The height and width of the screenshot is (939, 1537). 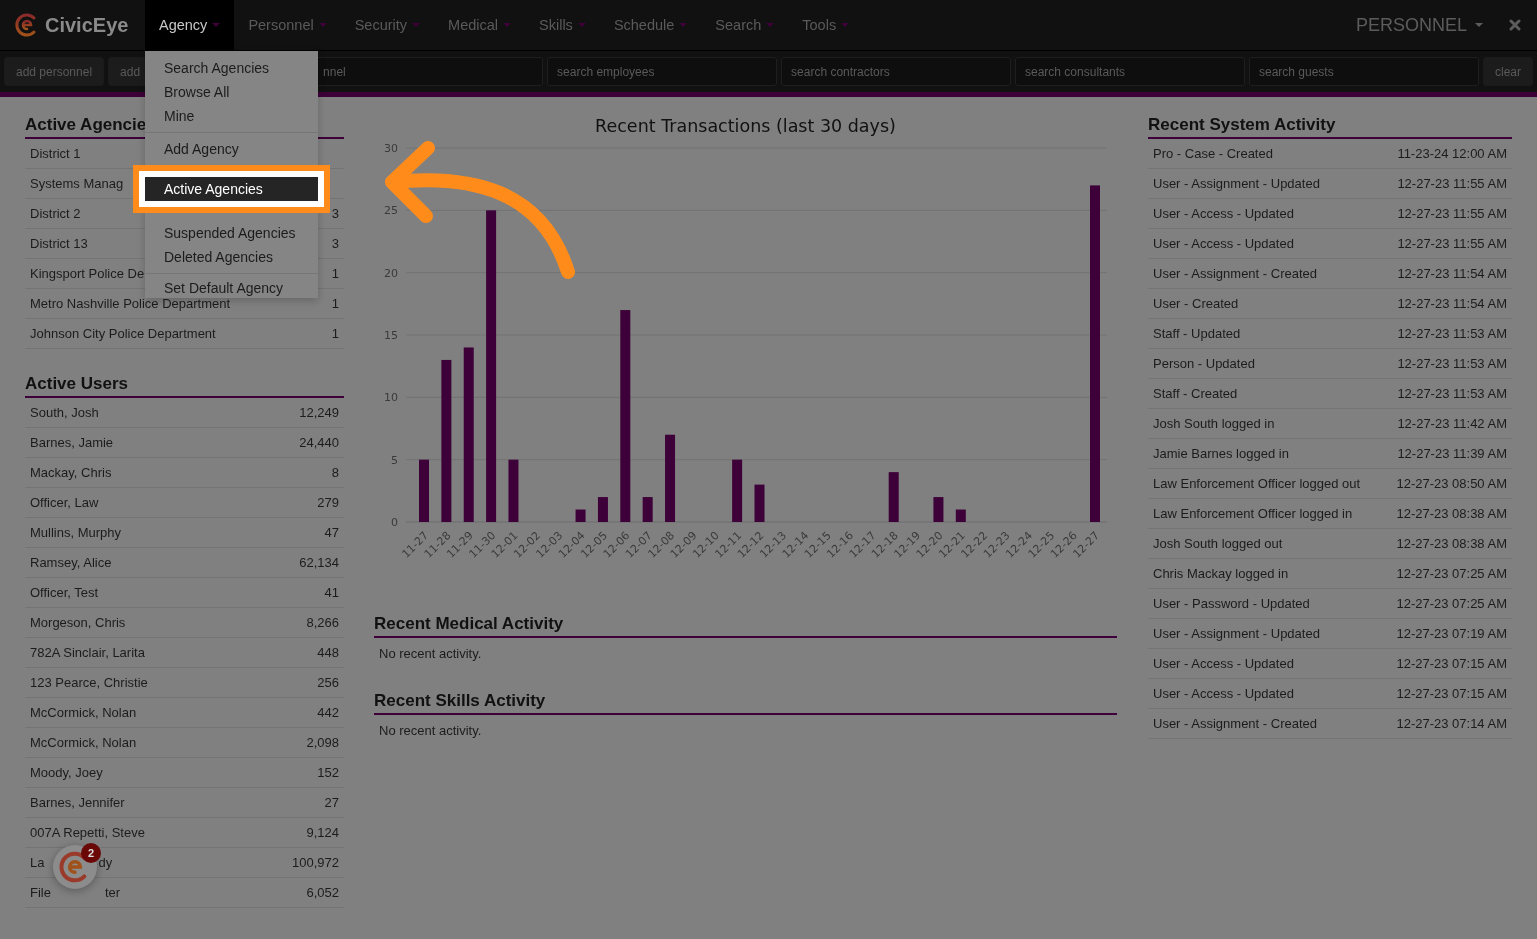 What do you see at coordinates (64, 592) in the screenshot?
I see `user-name: Officer, Test` at bounding box center [64, 592].